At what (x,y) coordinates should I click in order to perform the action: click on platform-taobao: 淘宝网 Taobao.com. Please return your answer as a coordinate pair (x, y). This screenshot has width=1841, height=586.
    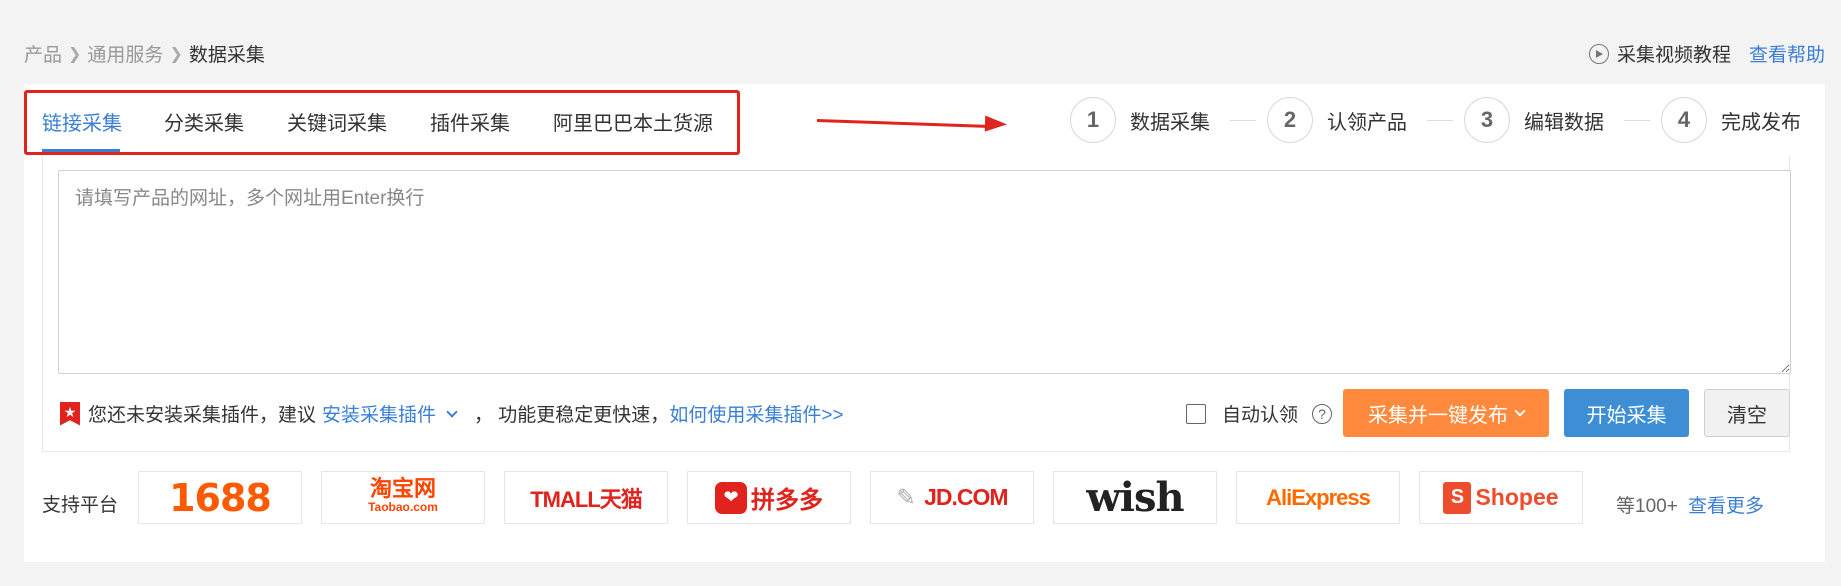
    Looking at the image, I should click on (403, 497).